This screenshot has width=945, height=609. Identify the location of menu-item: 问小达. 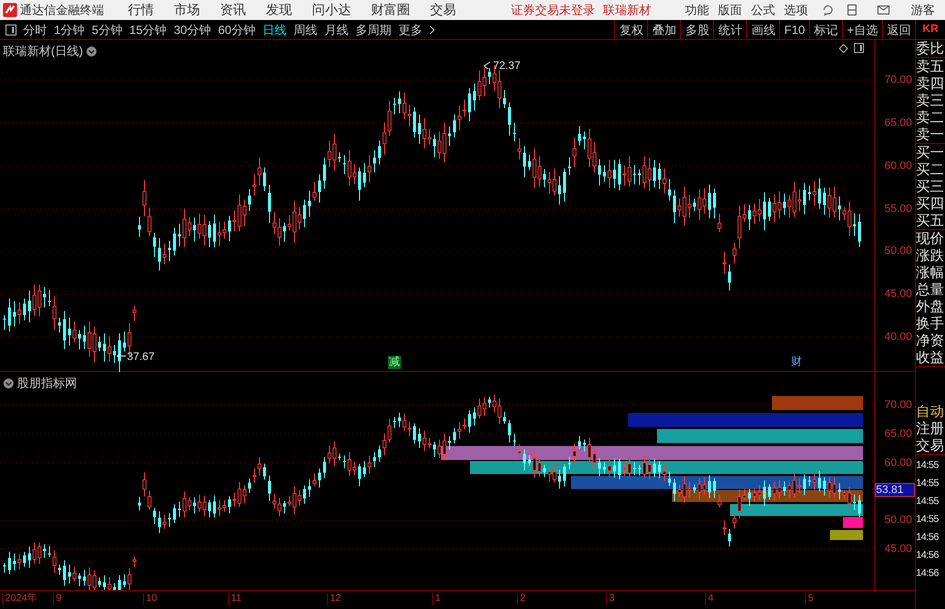
(331, 10).